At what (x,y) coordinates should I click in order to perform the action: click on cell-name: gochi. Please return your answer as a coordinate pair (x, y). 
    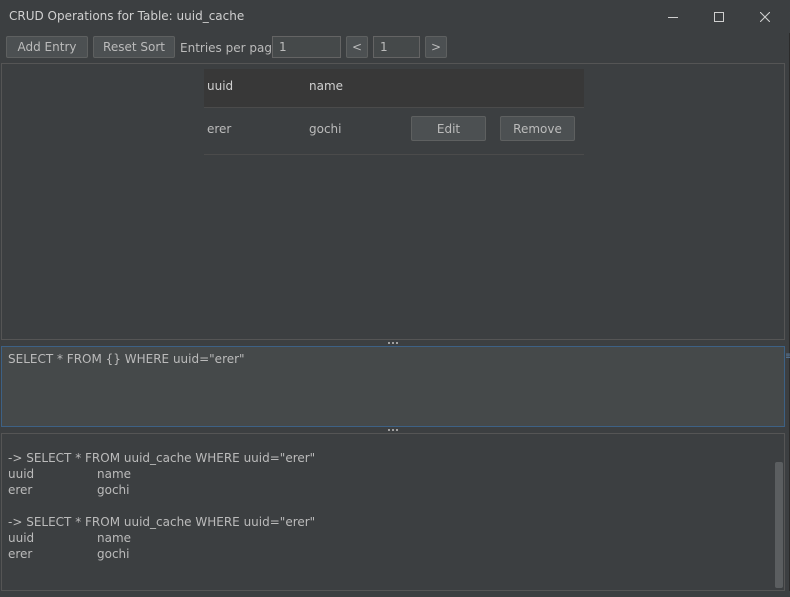
    Looking at the image, I should click on (325, 129).